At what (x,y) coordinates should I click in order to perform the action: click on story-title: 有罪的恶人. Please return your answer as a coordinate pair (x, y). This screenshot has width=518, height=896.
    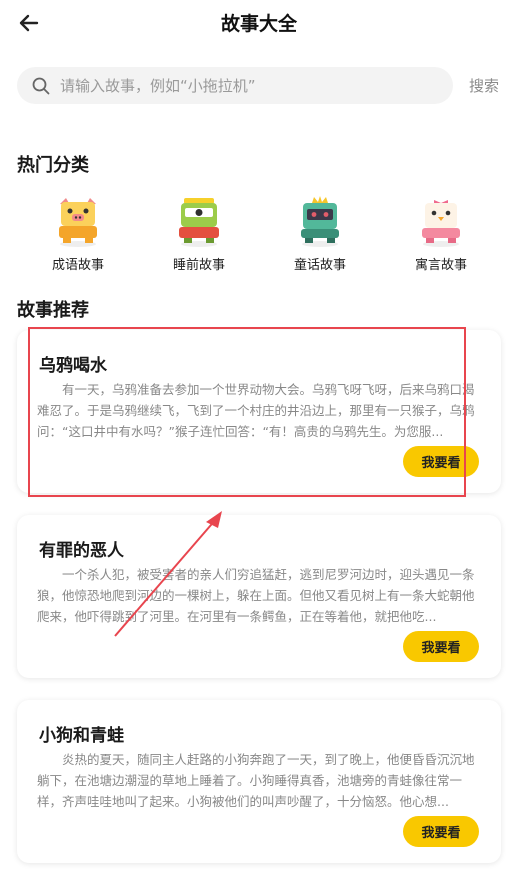
    Looking at the image, I should click on (81, 551).